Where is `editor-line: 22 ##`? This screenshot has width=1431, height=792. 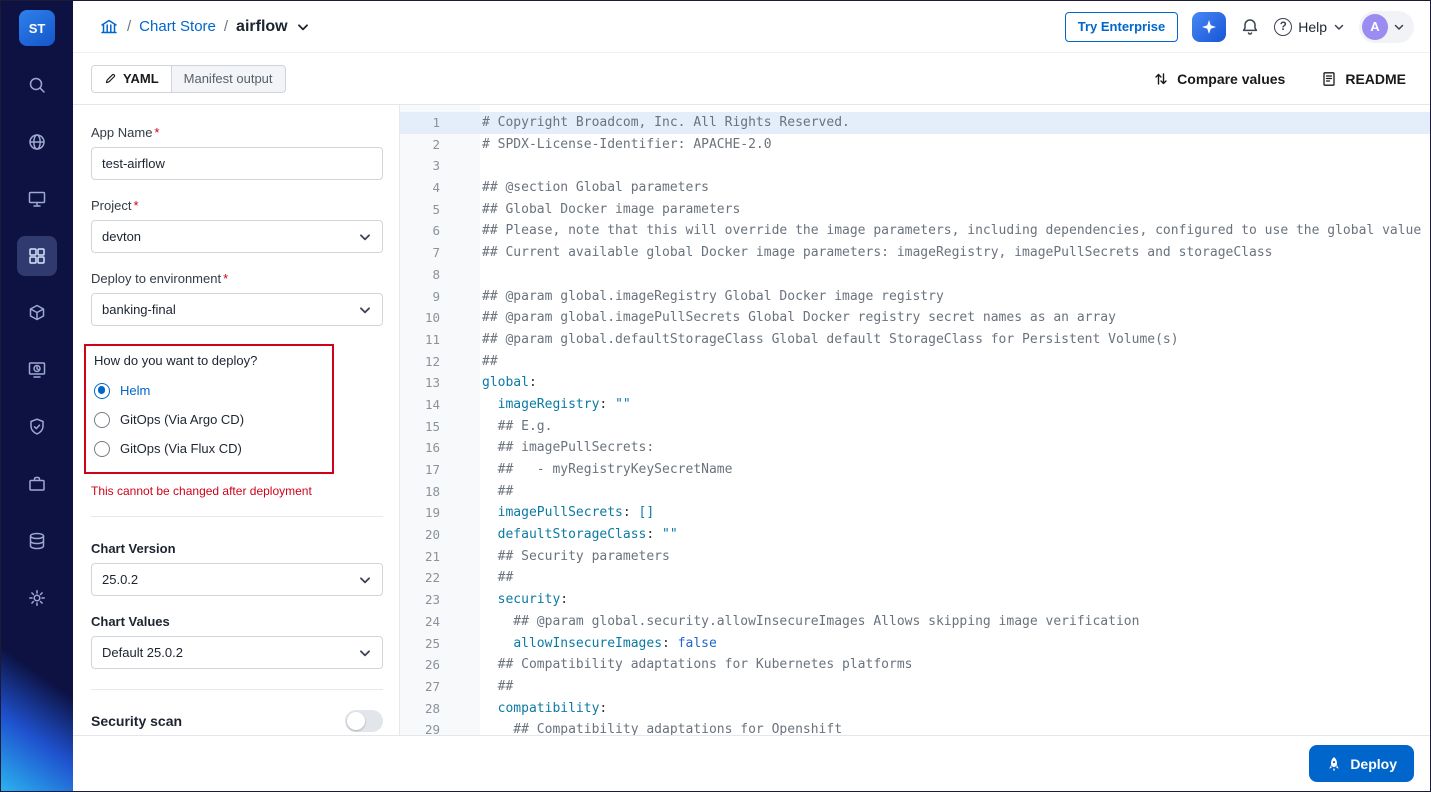 editor-line: 22 ## is located at coordinates (915, 578).